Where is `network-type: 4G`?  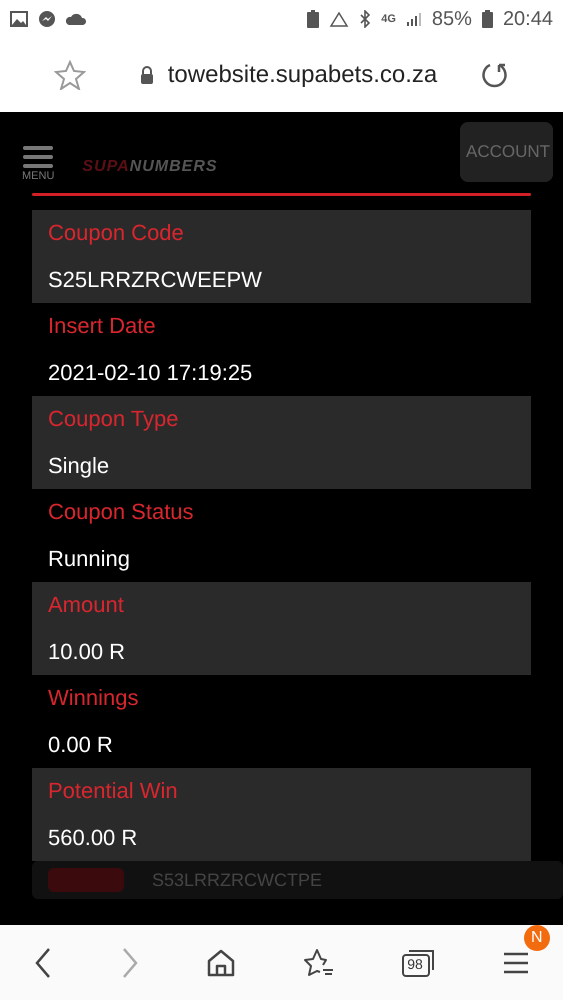
network-type: 4G is located at coordinates (388, 19).